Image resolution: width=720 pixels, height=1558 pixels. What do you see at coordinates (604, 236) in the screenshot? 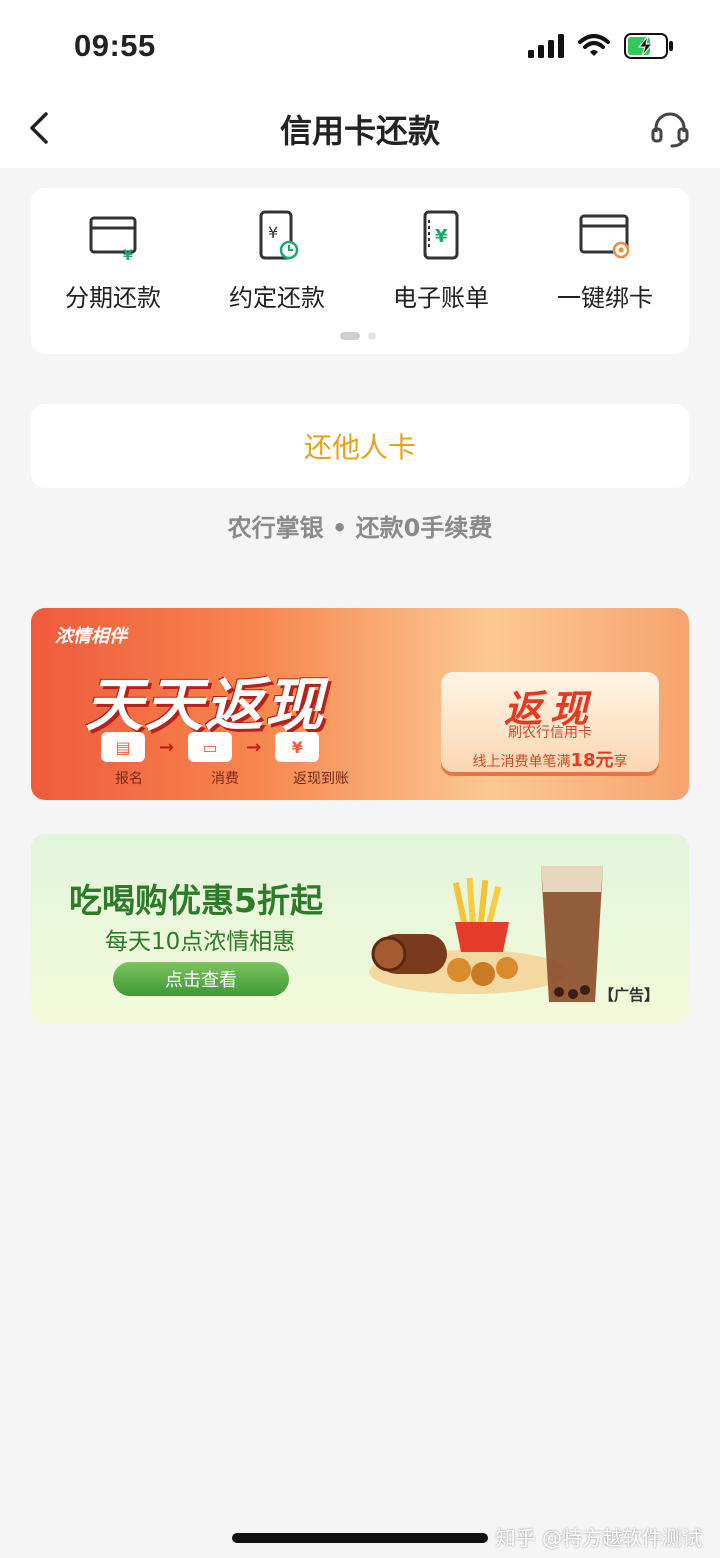
I see `bind-card-icon` at bounding box center [604, 236].